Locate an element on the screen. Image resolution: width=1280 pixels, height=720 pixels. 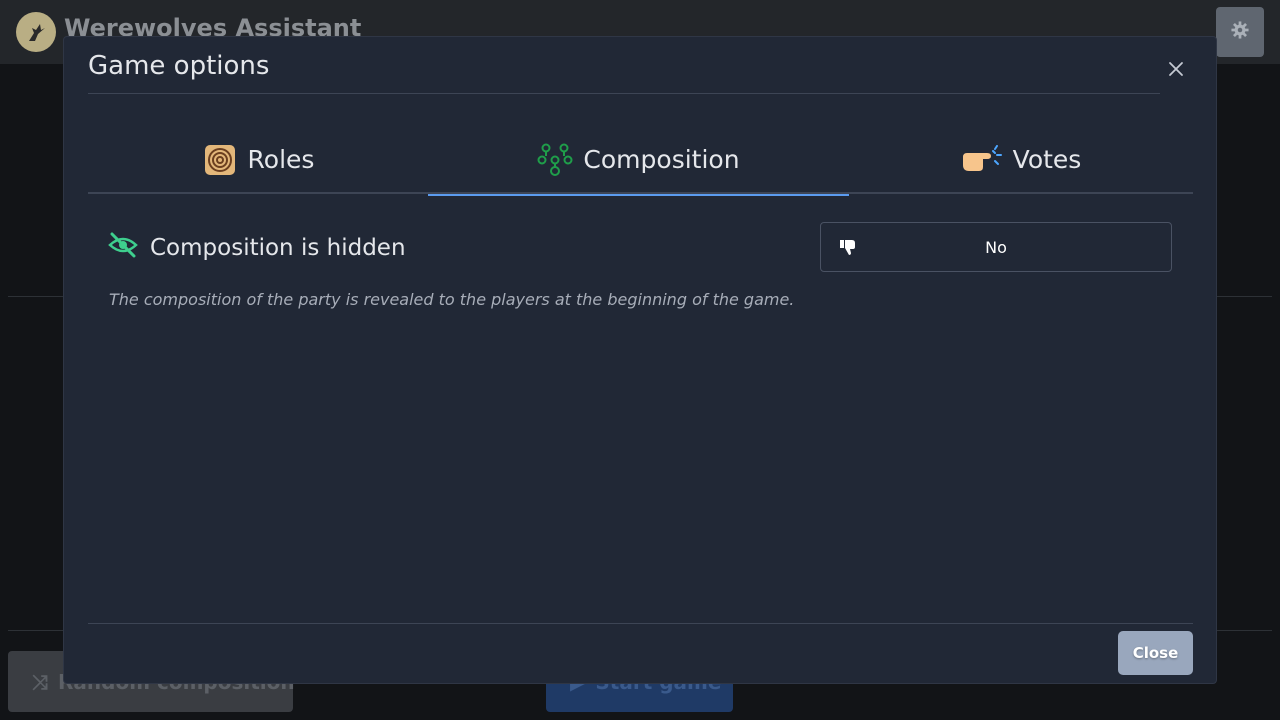
tab-composition-label: Composition is located at coordinates (661, 159).